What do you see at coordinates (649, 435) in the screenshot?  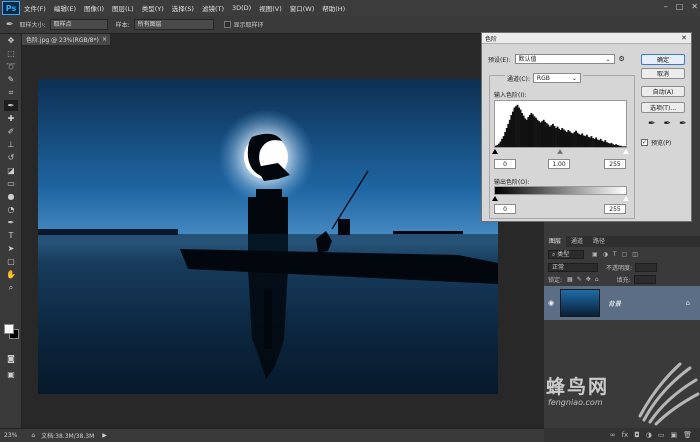 I see `adjustment-layer-icon: ◑` at bounding box center [649, 435].